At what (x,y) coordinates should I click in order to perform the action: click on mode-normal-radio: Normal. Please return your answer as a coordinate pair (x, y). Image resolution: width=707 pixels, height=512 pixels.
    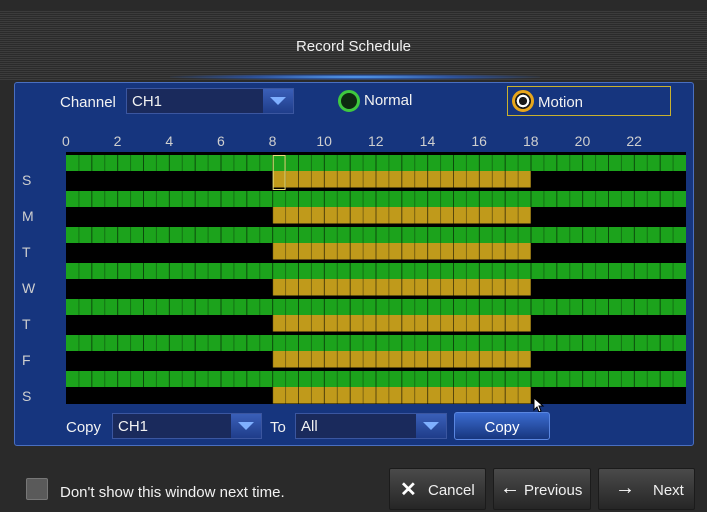
    Looking at the image, I should click on (389, 101).